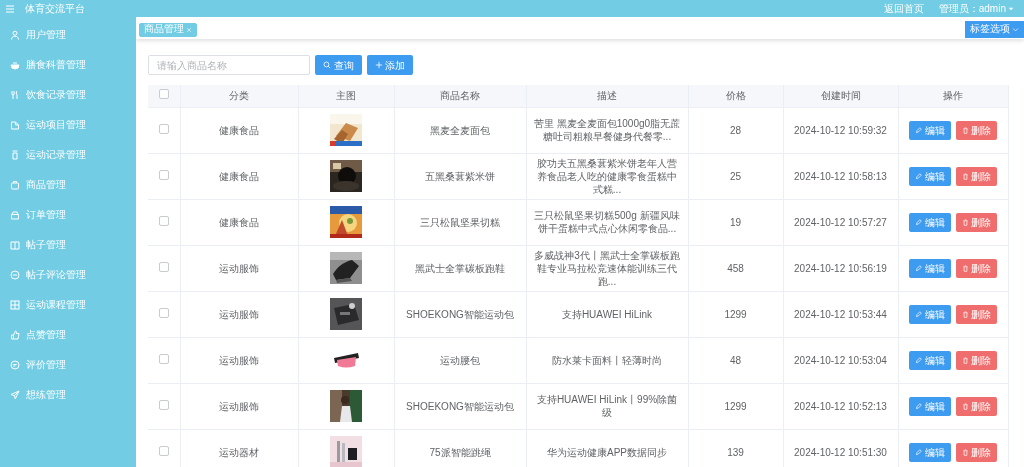  I want to click on created-time-cell: 2024-10-12 10:51:30, so click(840, 452).